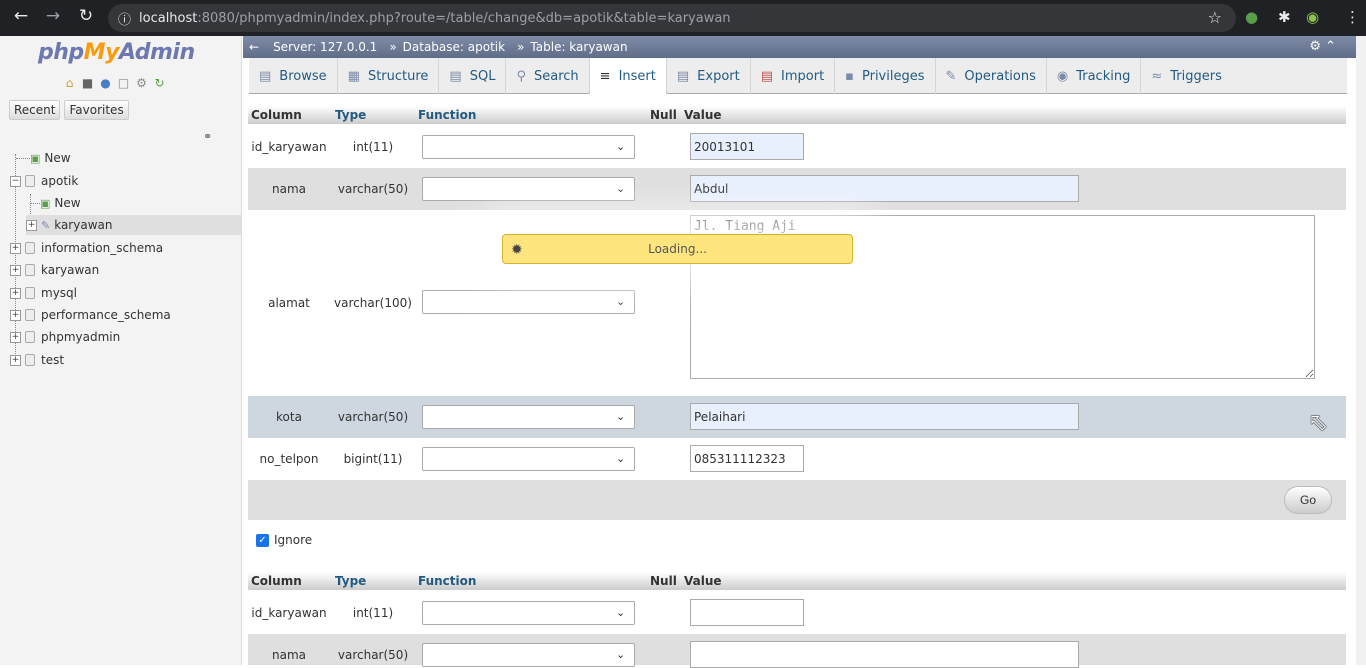  Describe the element at coordinates (605, 76) in the screenshot. I see `insert-icon: ≡` at that location.